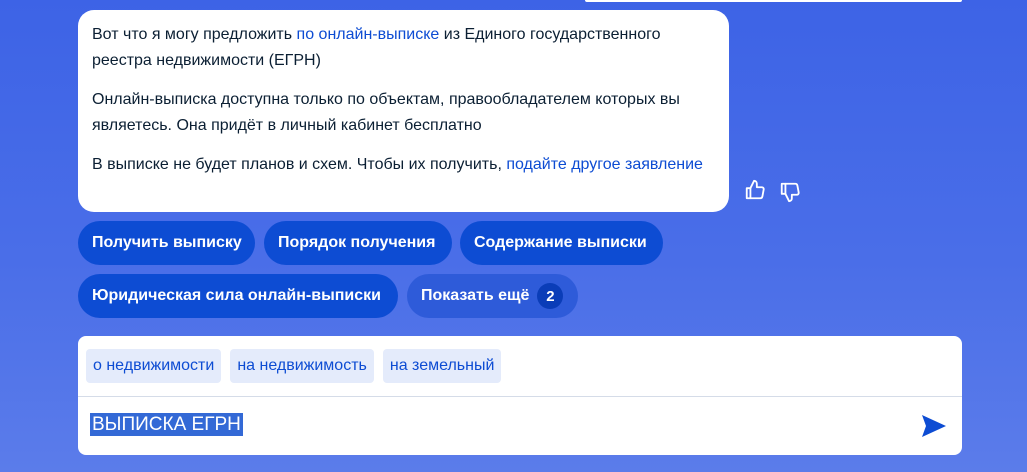  I want to click on like-button, so click(755, 190).